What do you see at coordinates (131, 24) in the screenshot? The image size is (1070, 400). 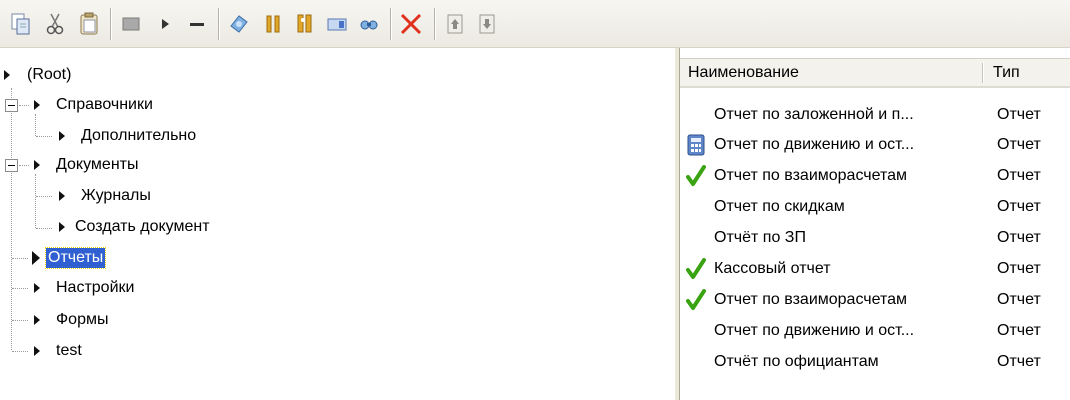 I see `stop-icon` at bounding box center [131, 24].